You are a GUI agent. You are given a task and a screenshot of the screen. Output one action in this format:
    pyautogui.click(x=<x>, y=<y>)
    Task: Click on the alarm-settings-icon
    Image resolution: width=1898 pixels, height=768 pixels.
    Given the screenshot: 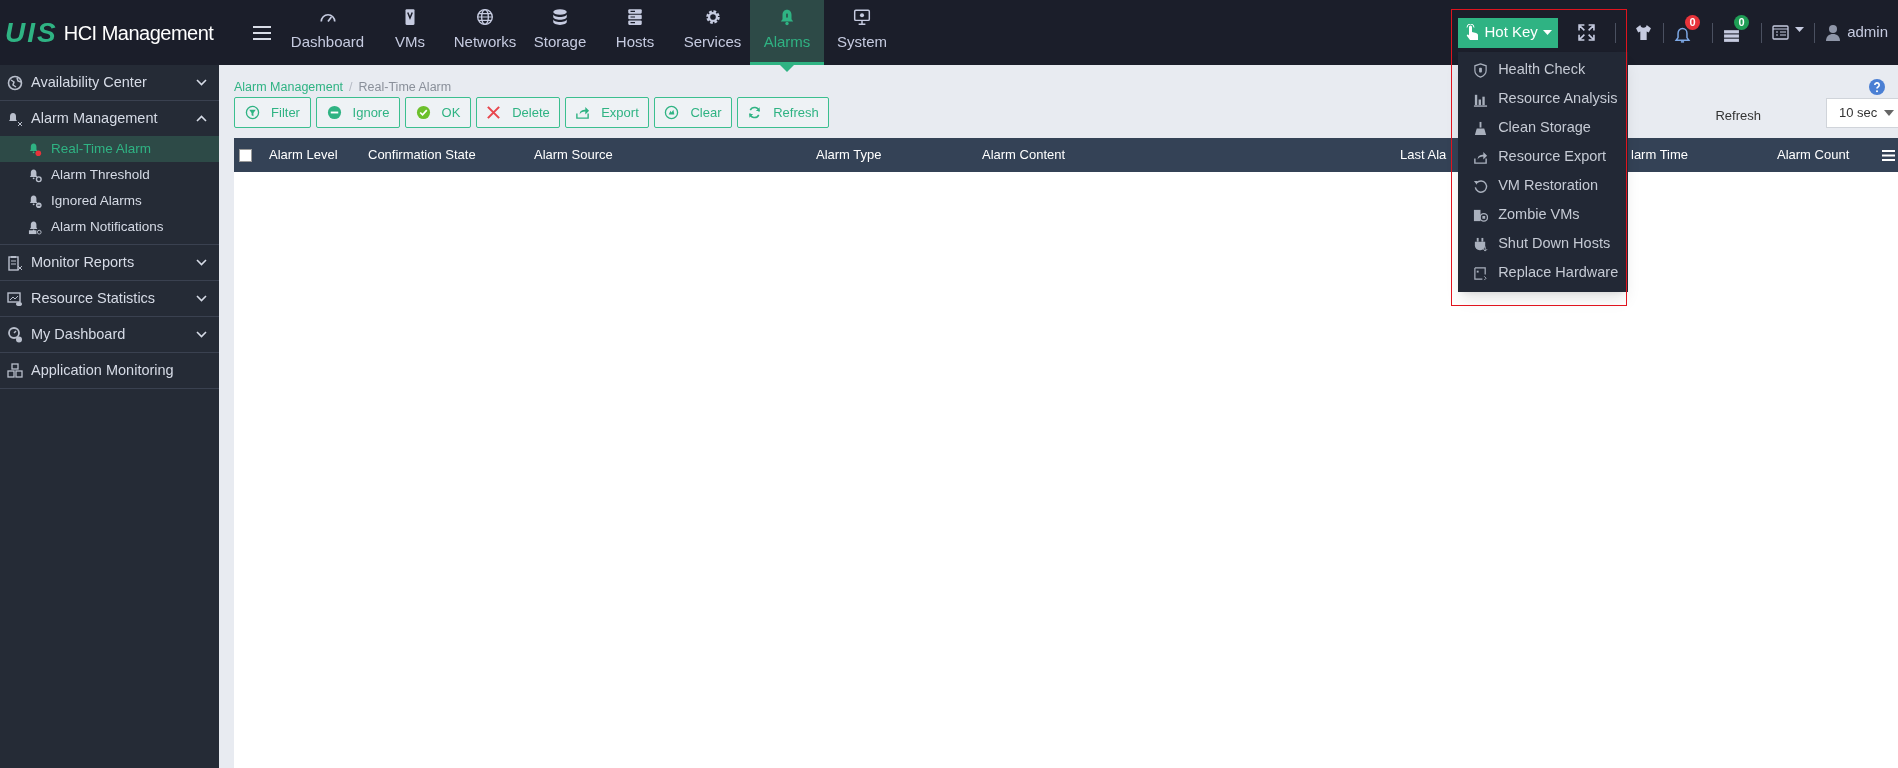 What is the action you would take?
    pyautogui.click(x=35, y=175)
    